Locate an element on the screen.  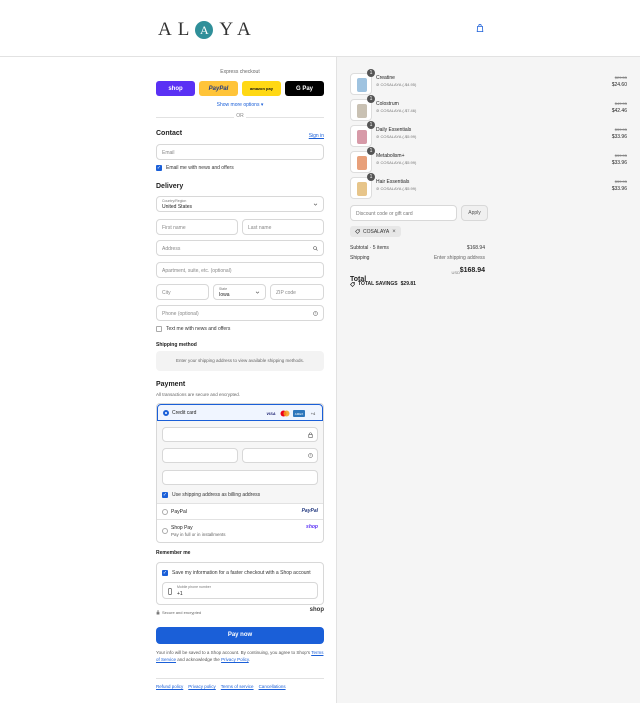
product-discount-text: COSALAYA (-$4.95) is located at coordinates (398, 84).